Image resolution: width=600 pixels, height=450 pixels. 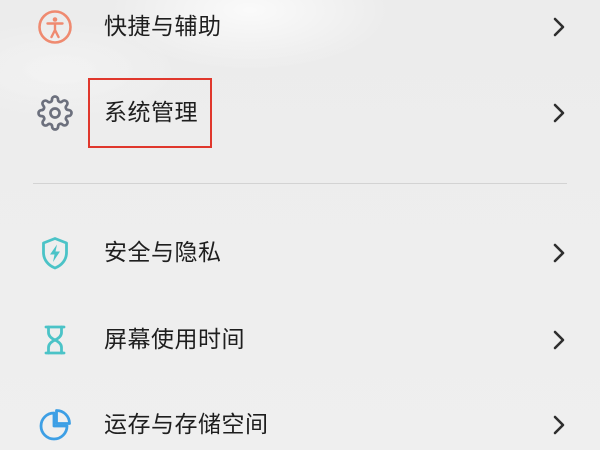 I want to click on menu-item-screen-time: 屏幕使用时间, so click(x=300, y=340).